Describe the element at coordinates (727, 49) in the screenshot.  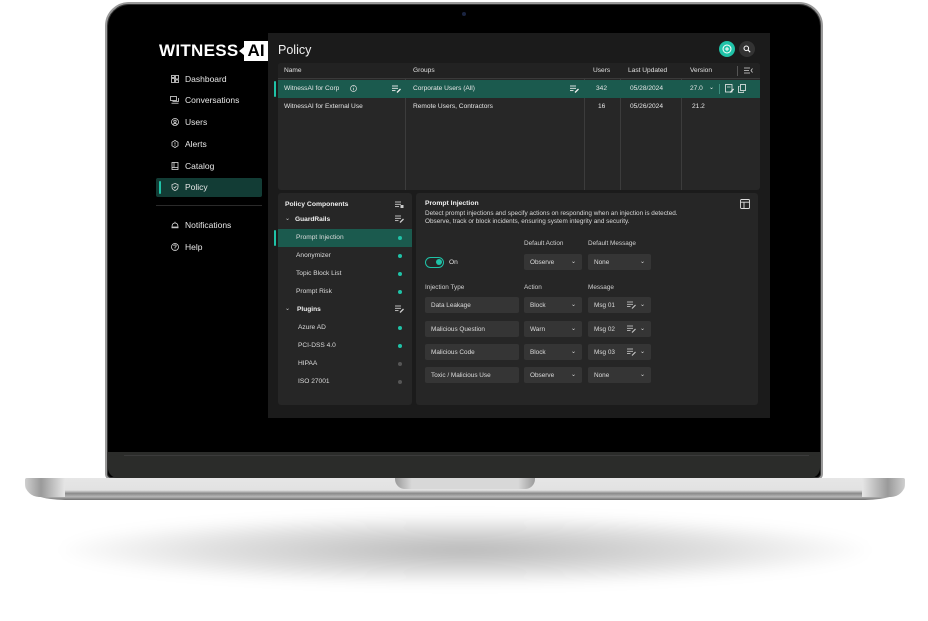
I see `add-policy-button` at that location.